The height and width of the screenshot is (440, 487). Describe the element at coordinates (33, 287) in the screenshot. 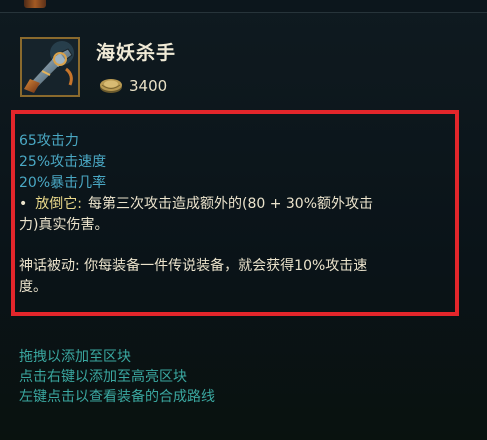

I see `mythic-passive-line2: 度。` at that location.